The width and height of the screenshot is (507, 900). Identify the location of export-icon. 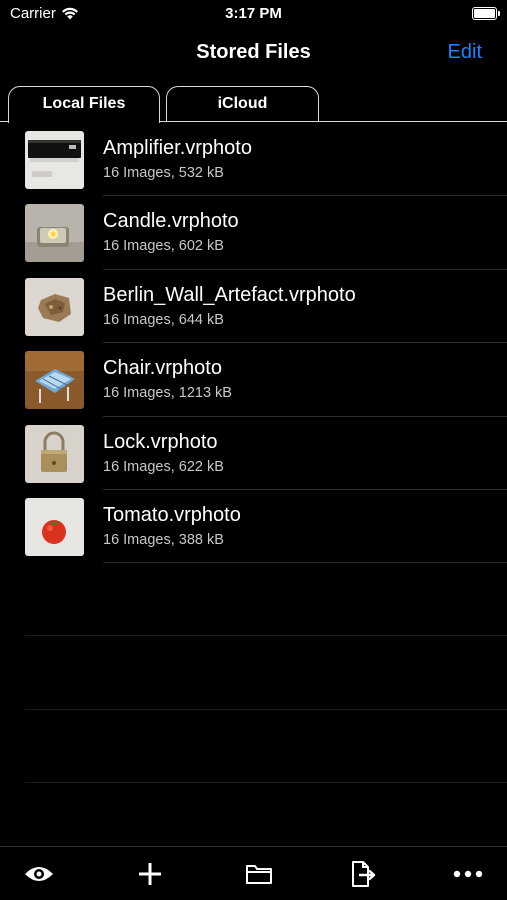
(363, 874).